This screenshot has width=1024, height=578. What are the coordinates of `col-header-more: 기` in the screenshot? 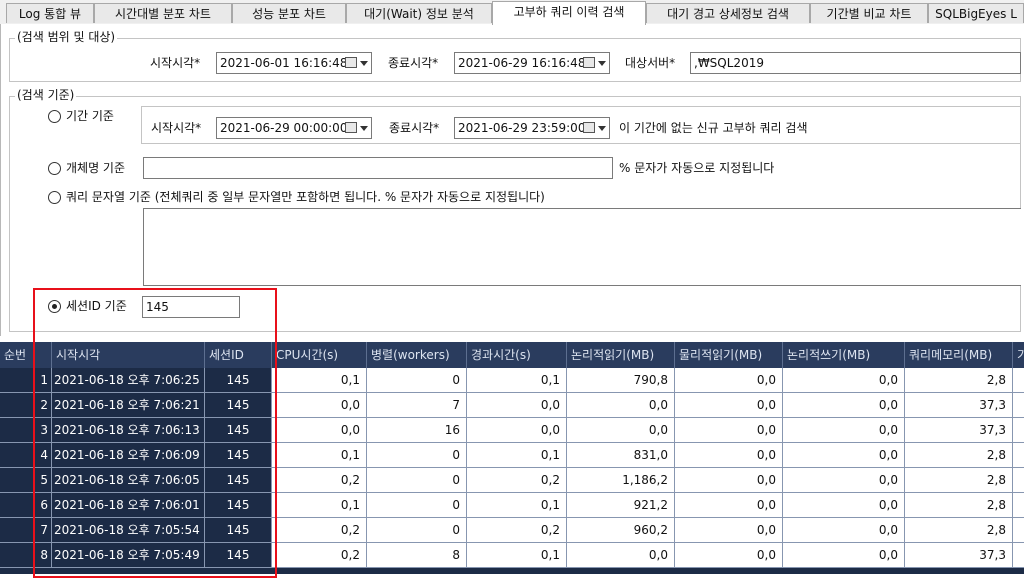 It's located at (1018, 355).